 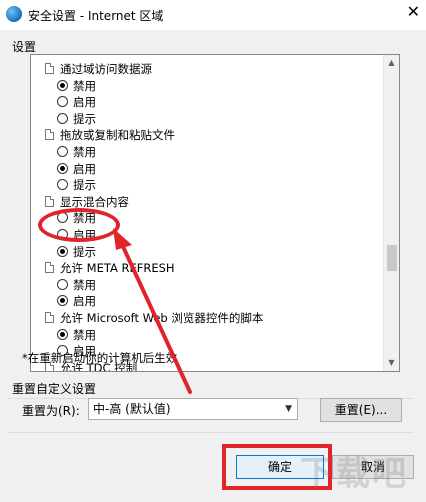 I want to click on title-bar: 安全设置 - Internet 区域 ✕, so click(x=213, y=15).